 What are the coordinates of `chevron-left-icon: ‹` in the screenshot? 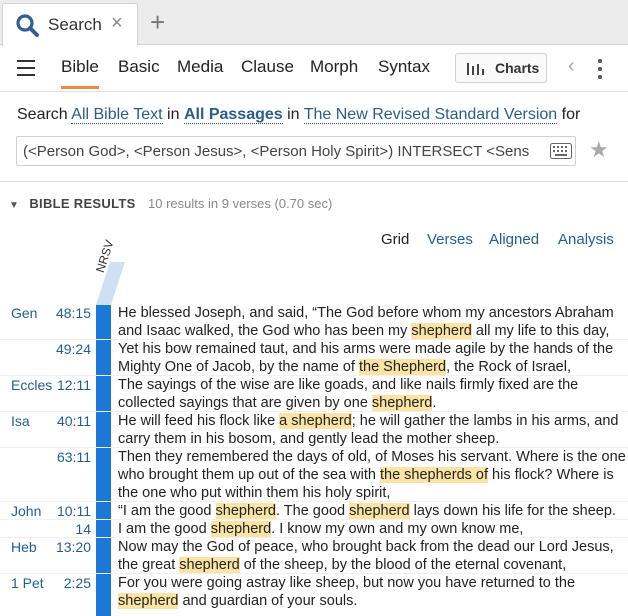 It's located at (571, 66).